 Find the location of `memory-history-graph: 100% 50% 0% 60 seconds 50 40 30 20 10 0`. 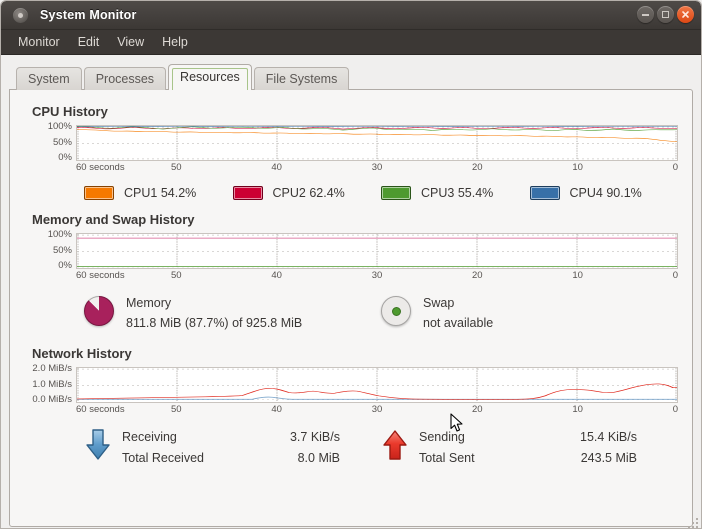

memory-history-graph: 100% 50% 0% 60 seconds 50 40 30 20 10 0 is located at coordinates (351, 256).